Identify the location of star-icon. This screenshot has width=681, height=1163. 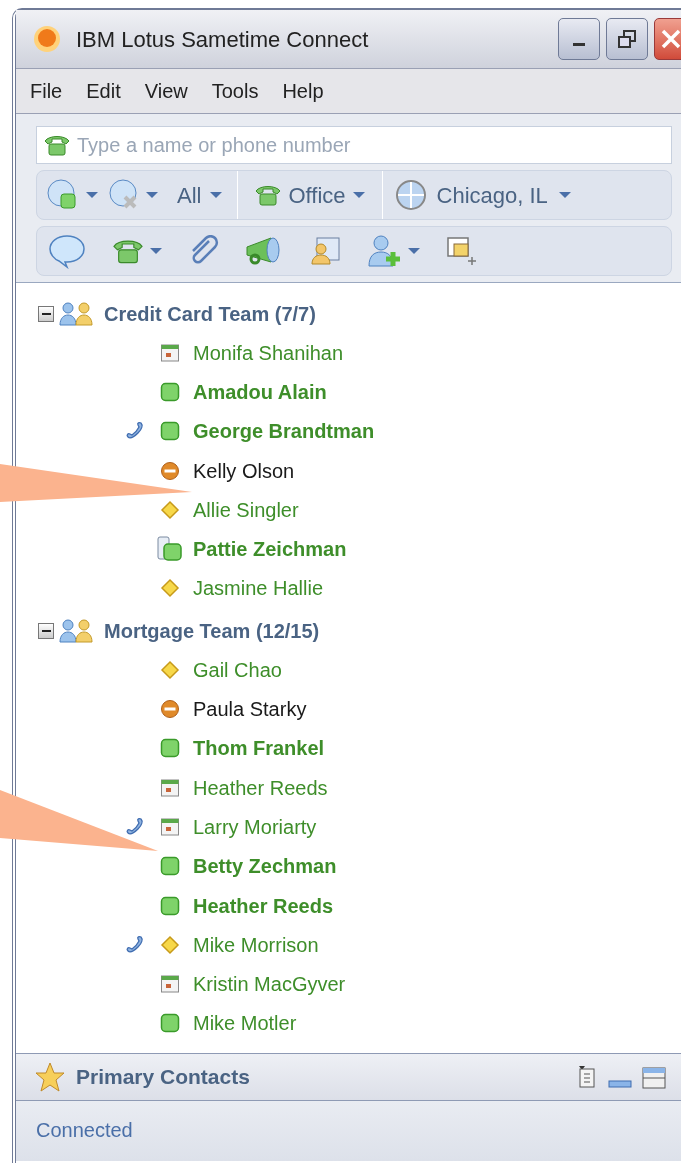
(50, 1077).